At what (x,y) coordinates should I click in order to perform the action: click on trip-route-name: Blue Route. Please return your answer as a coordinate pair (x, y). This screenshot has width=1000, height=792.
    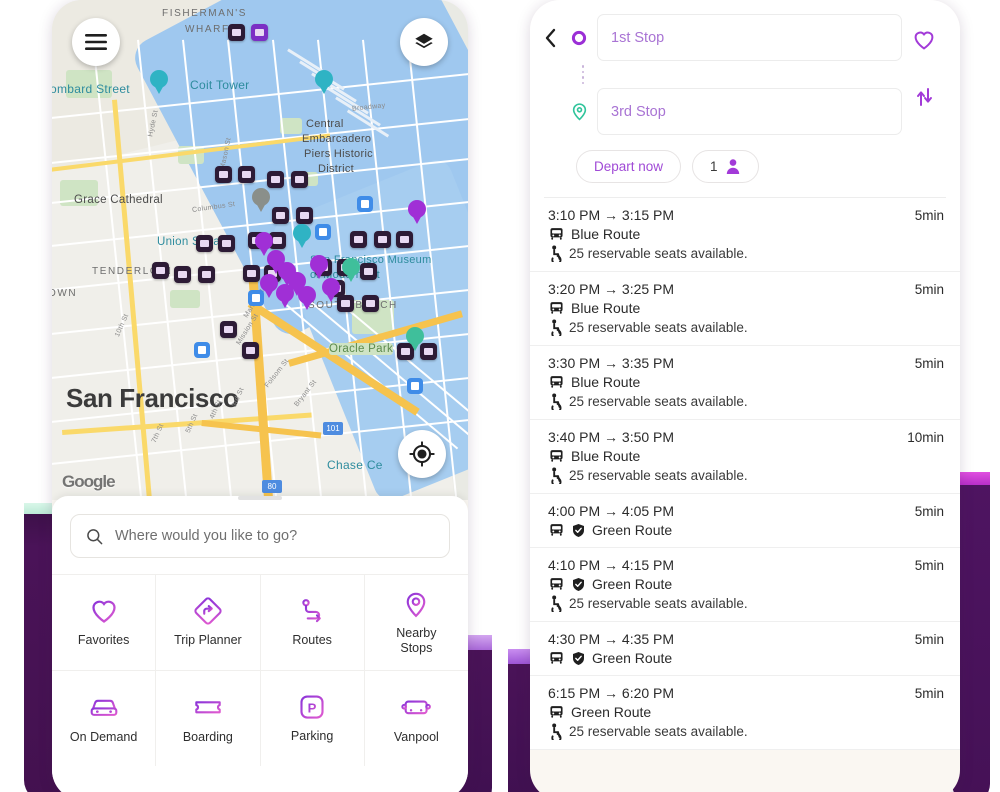
    Looking at the image, I should click on (606, 456).